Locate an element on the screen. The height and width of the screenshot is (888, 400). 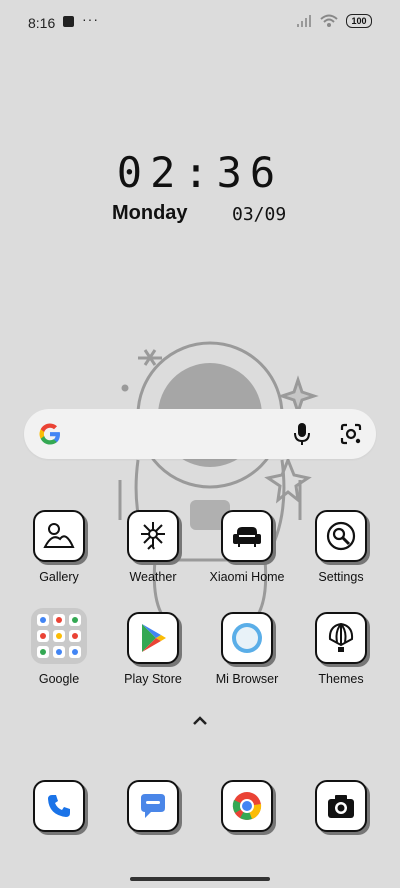
camera-icon is located at coordinates (341, 806).